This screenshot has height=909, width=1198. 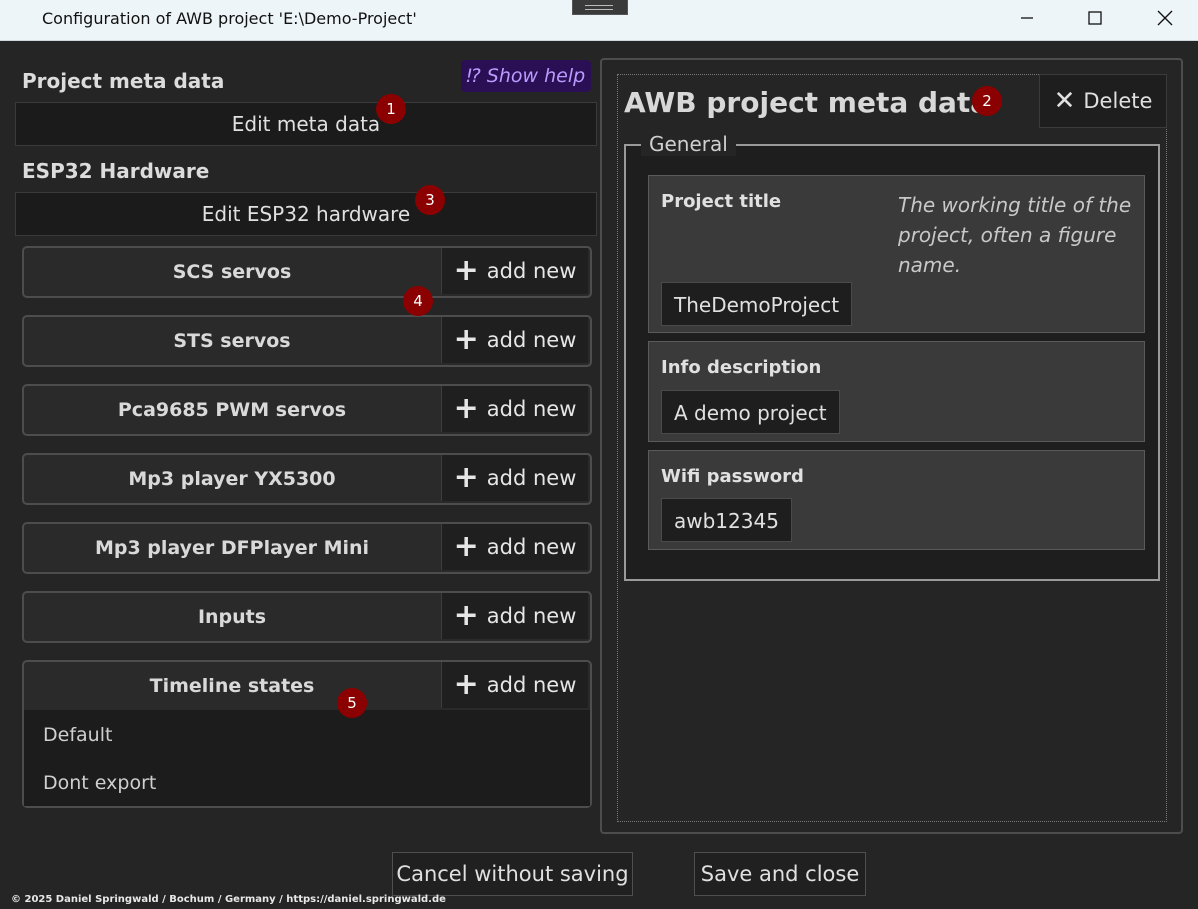 What do you see at coordinates (526, 76) in the screenshot?
I see `show-help-button: ⁉ Show help` at bounding box center [526, 76].